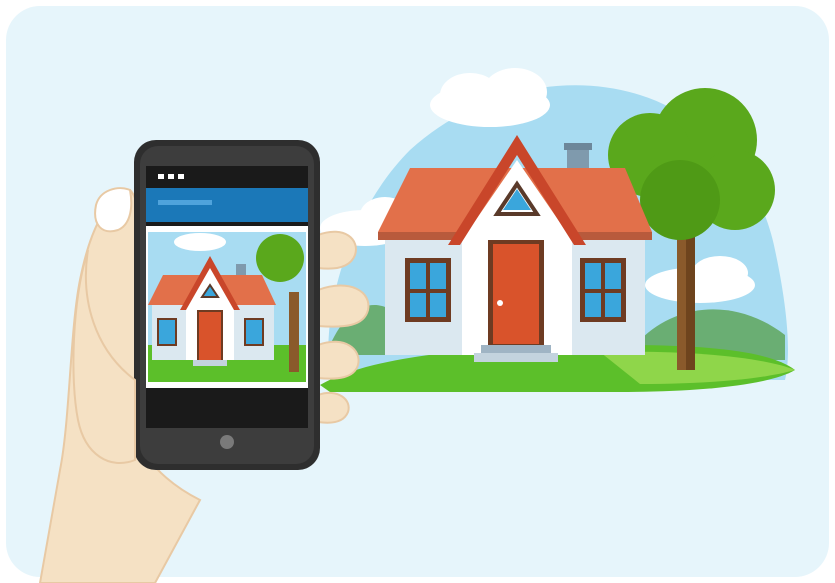 The height and width of the screenshot is (583, 835). Describe the element at coordinates (227, 442) in the screenshot. I see `home-button-icon` at that location.